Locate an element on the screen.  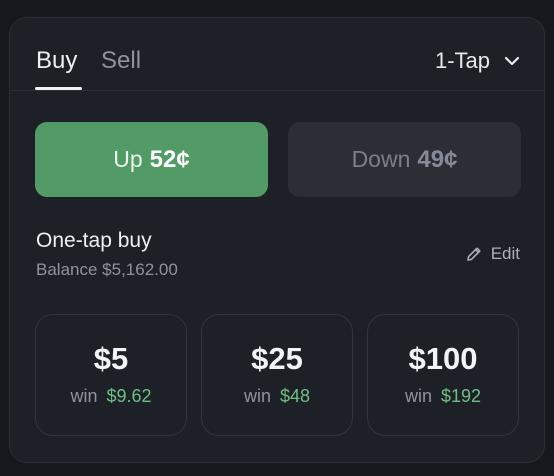
outcome-up-price: 52¢ is located at coordinates (169, 159).